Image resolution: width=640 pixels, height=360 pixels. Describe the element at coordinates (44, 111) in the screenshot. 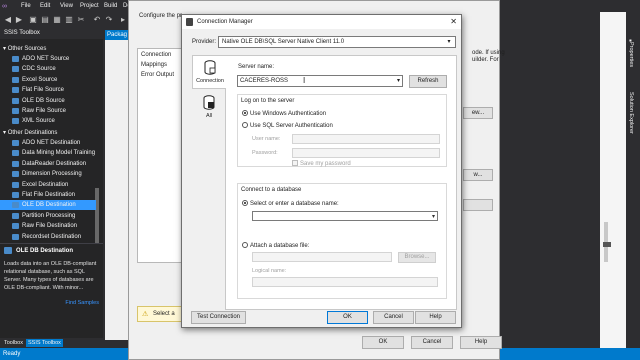

I see `toolbox-item-label: Raw File Source` at that location.